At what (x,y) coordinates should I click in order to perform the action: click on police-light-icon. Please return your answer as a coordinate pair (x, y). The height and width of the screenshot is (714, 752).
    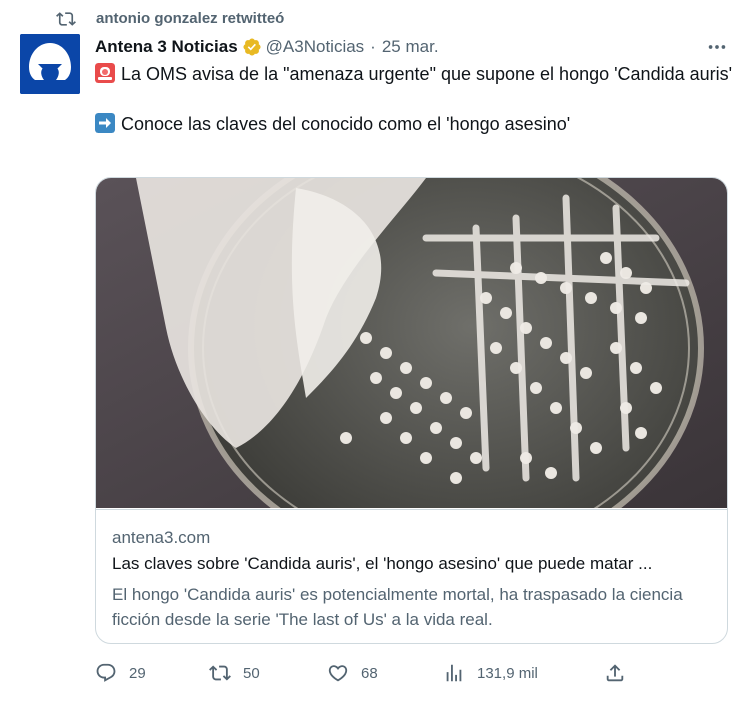
    Looking at the image, I should click on (105, 73).